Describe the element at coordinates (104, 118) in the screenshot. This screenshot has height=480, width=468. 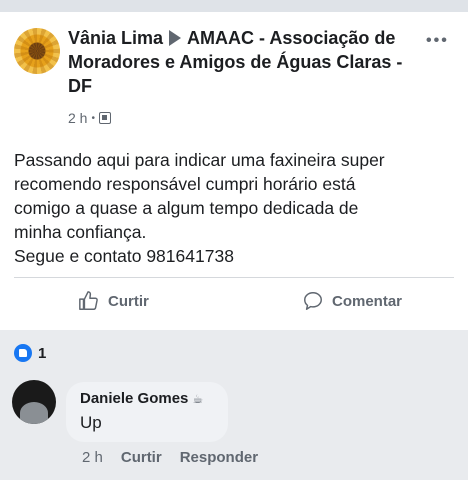
I see `group-privacy-icon` at that location.